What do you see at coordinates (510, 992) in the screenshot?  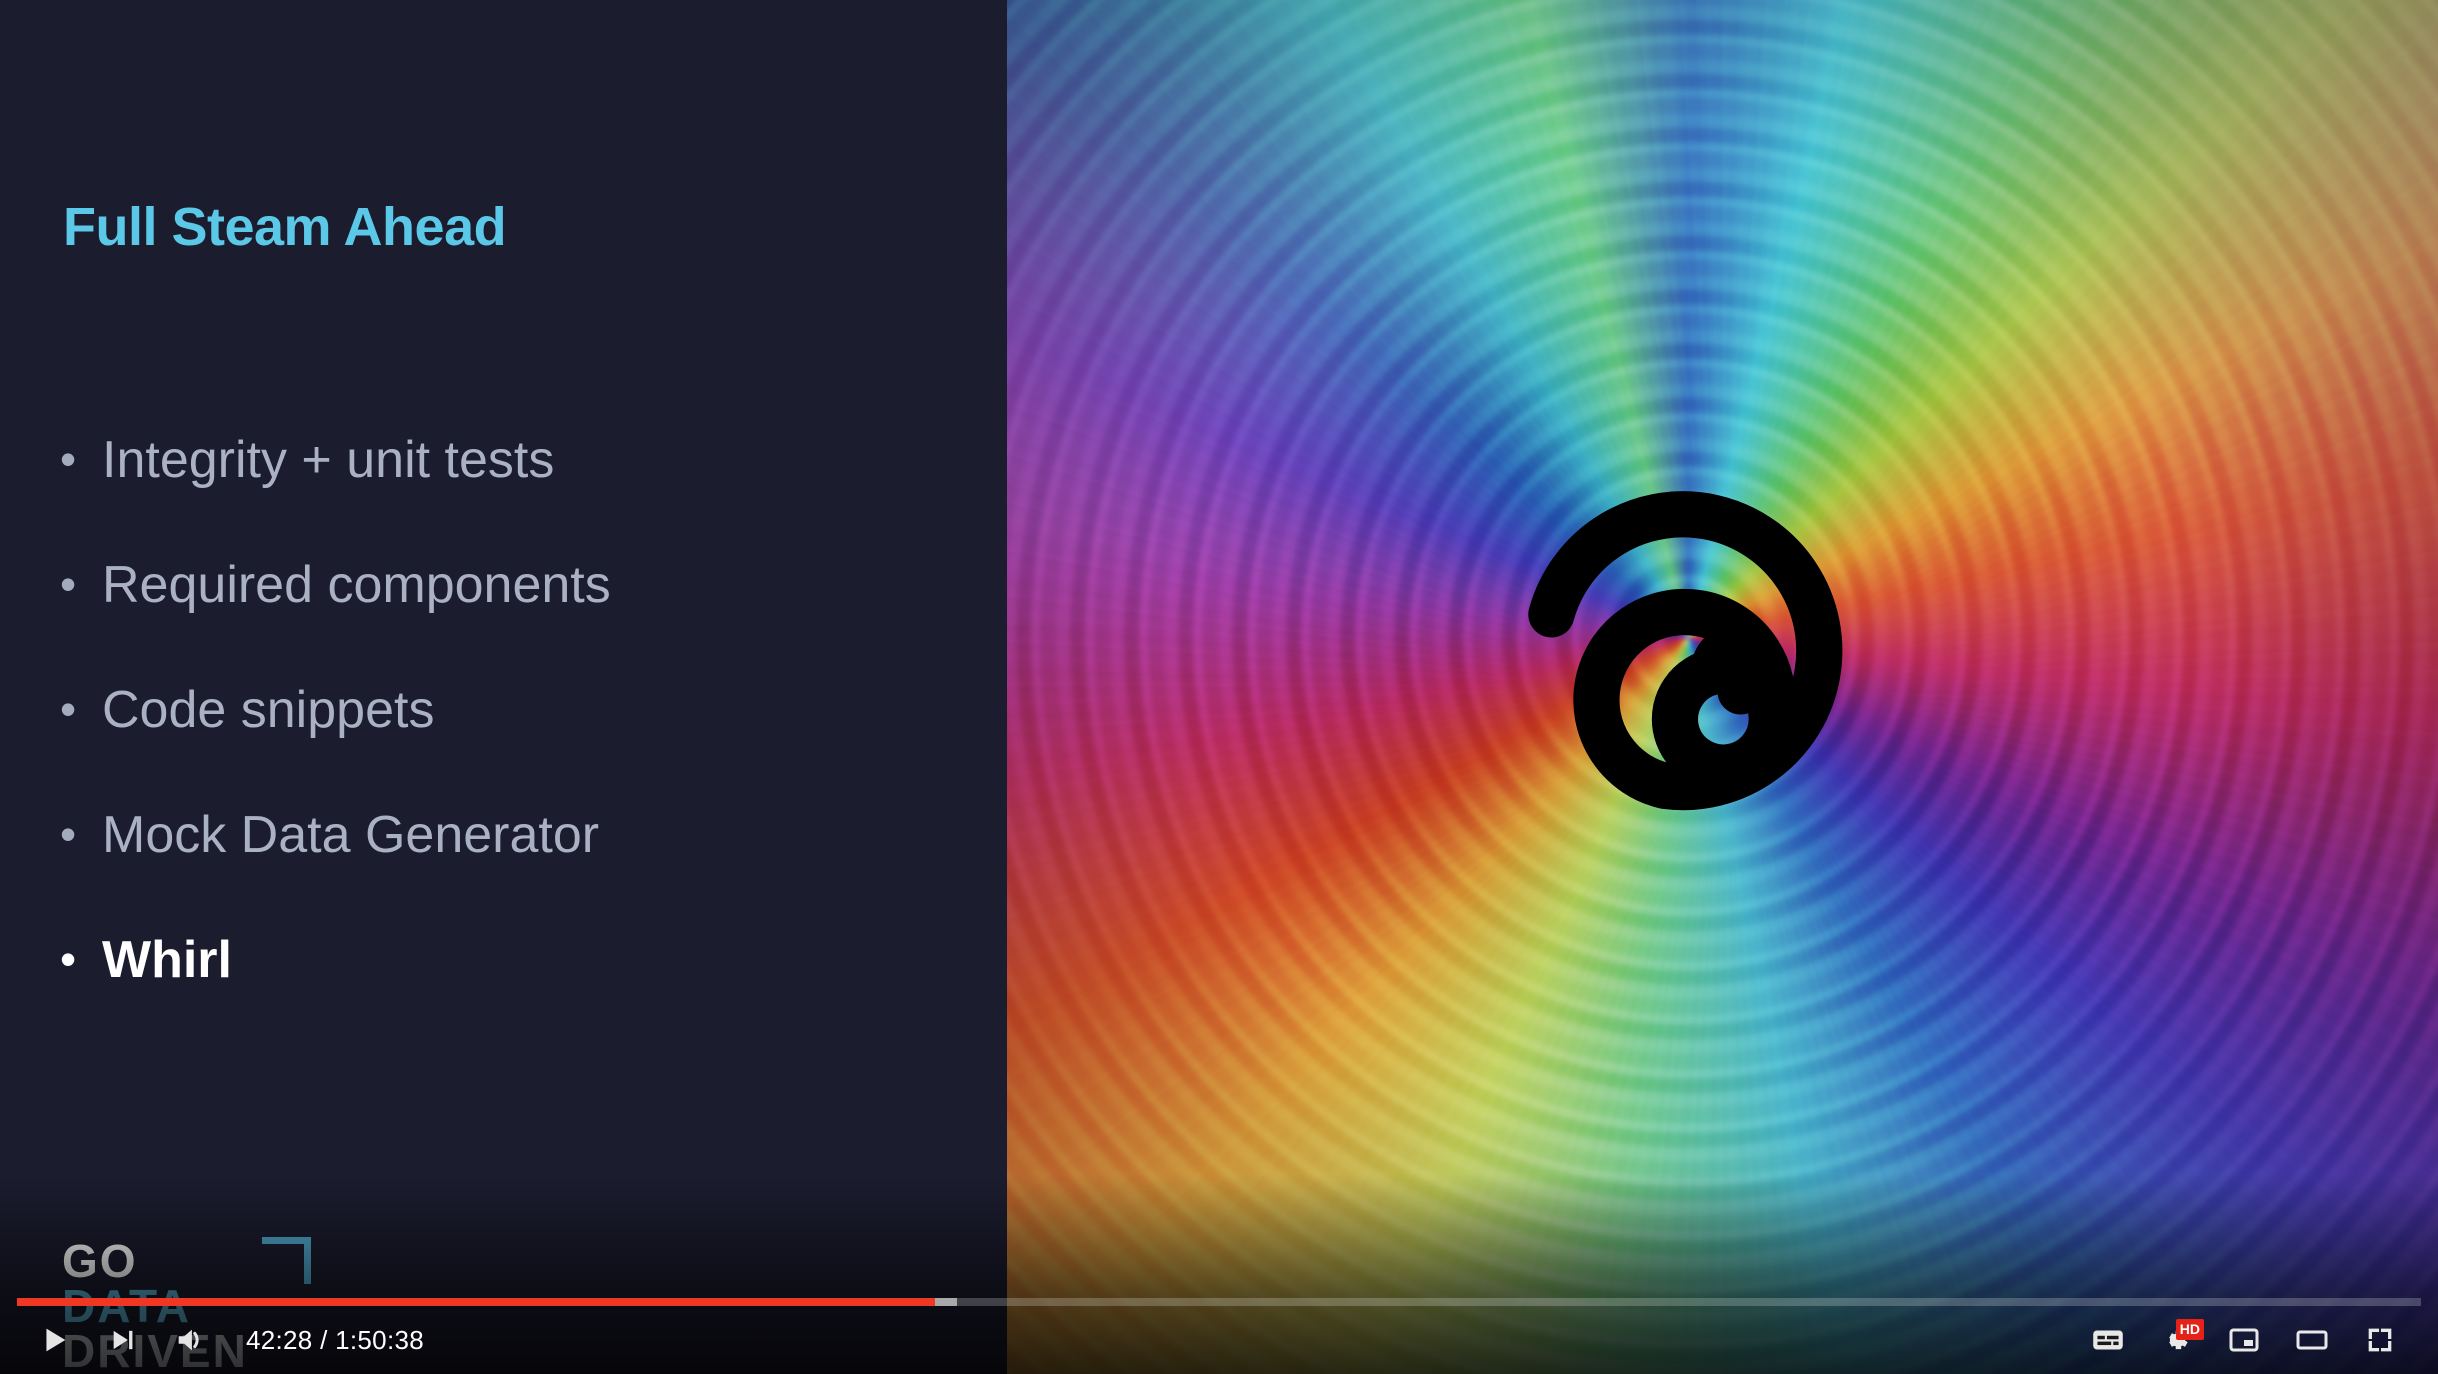 I see `bullet-item-highlighted: • Whirl` at bounding box center [510, 992].